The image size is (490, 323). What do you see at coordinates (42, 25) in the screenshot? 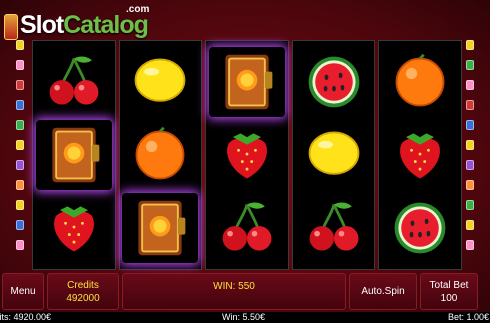
I see `logo-text-slot: Slot` at bounding box center [42, 25].